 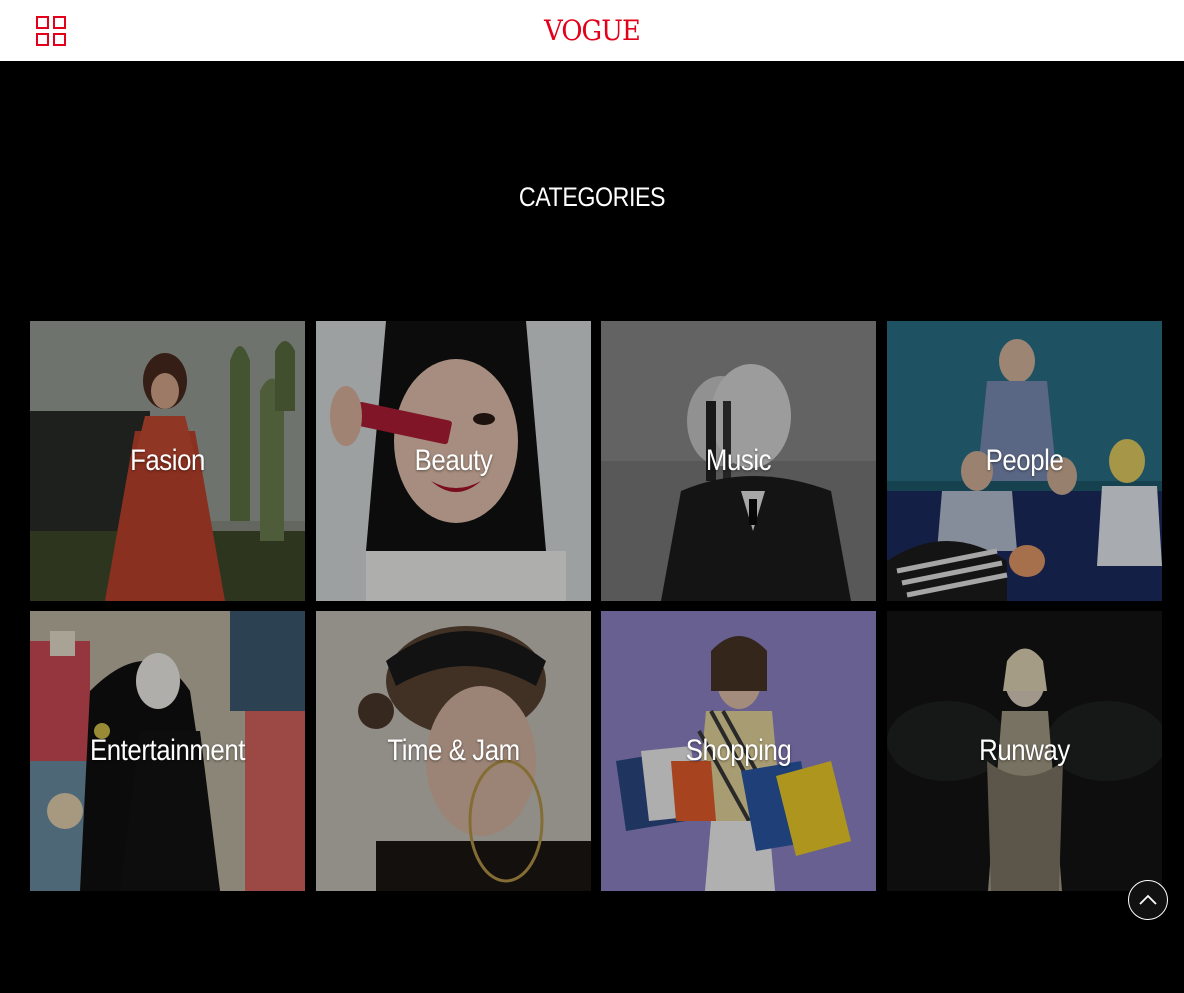 I want to click on category-label: Entertainment, so click(x=167, y=750).